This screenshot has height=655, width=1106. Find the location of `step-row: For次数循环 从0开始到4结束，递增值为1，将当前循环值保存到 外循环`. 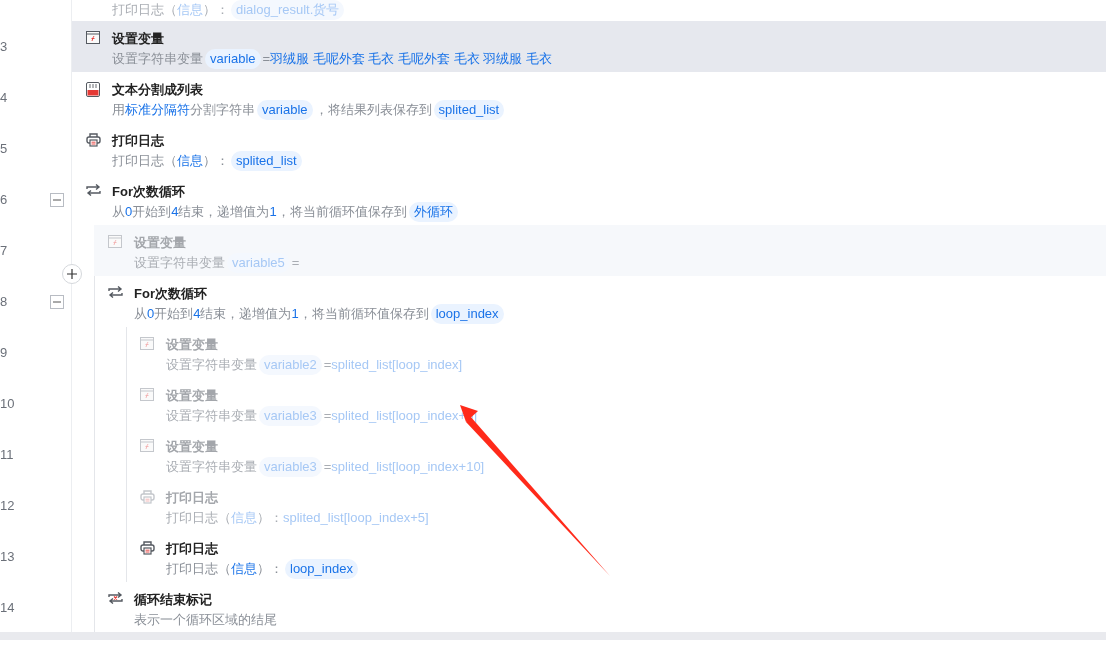

step-row: For次数循环 从0开始到4结束，递增值为1，将当前循环值保存到 外循环 is located at coordinates (589, 199).